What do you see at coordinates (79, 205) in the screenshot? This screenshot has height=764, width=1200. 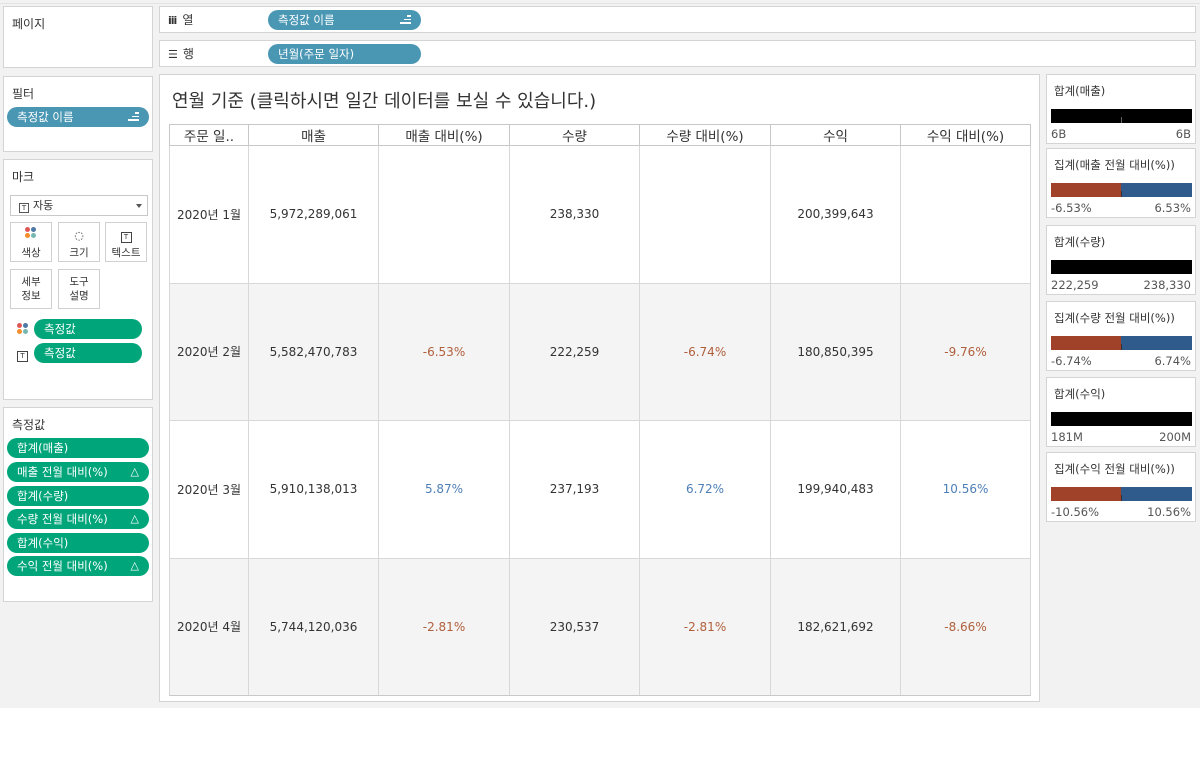 I see `mark-type-dropdown: T 자동` at bounding box center [79, 205].